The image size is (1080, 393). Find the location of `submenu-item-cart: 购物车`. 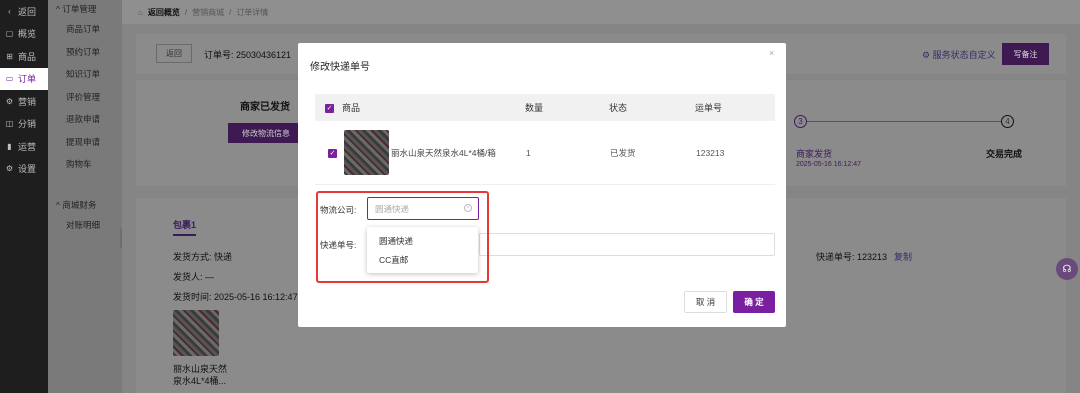

submenu-item-cart: 购物车 is located at coordinates (85, 164).